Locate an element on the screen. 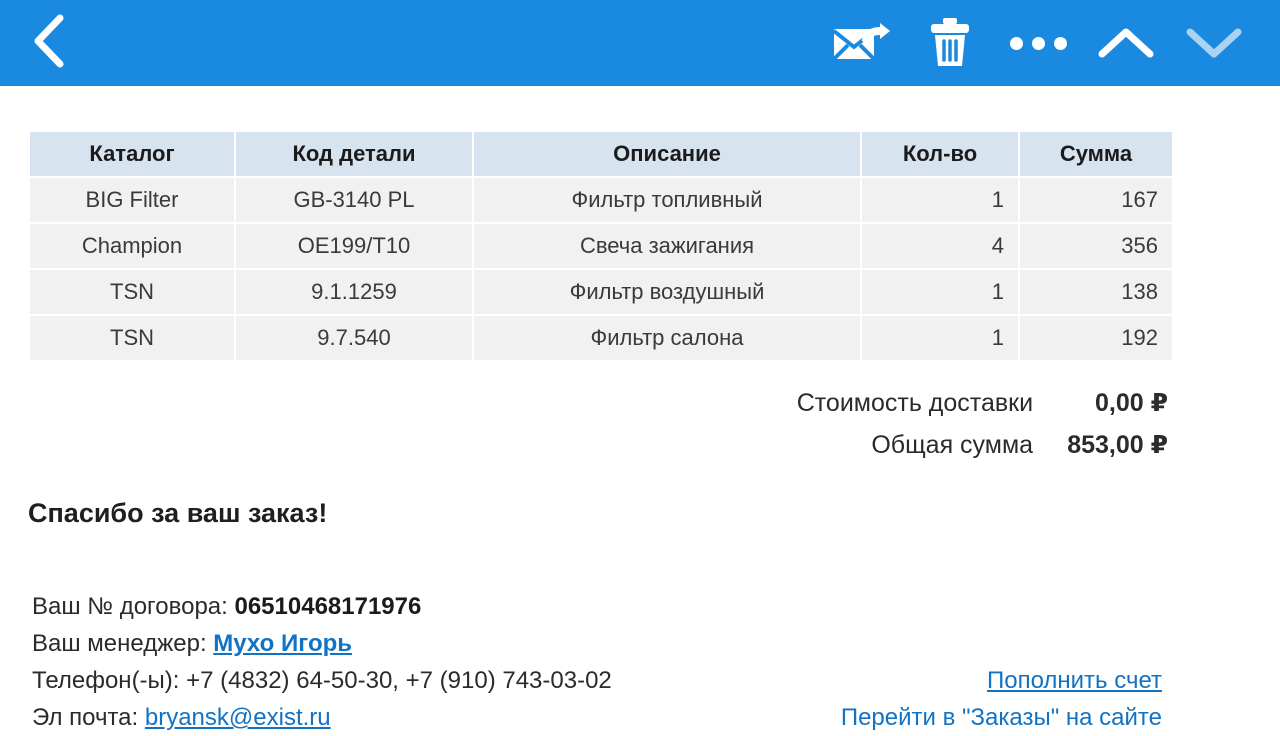  manager-label: Ваш менеджер: is located at coordinates (119, 643).